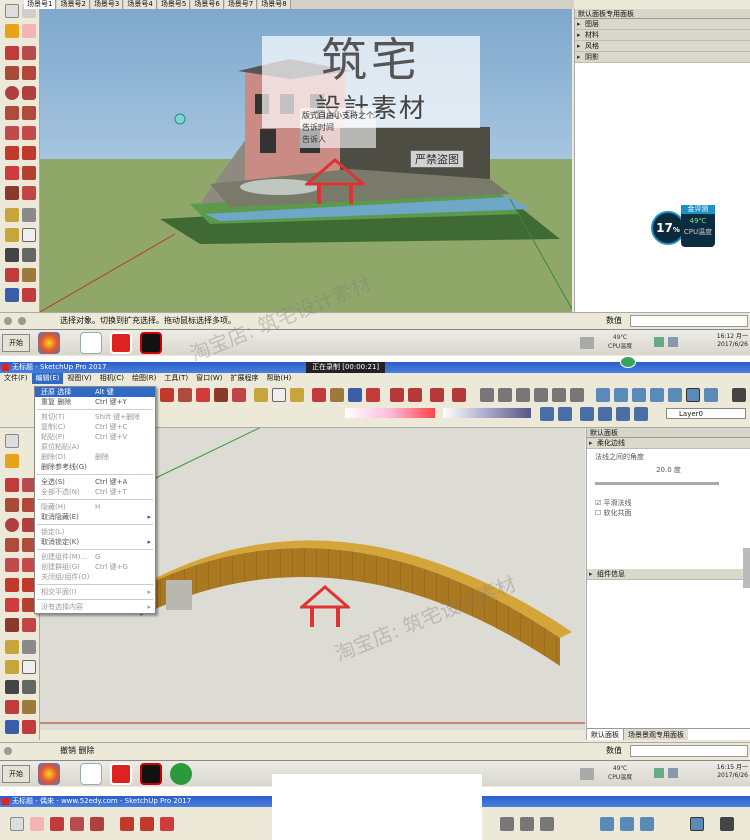 The image size is (750, 840). I want to click on printer-icon, so click(587, 774).